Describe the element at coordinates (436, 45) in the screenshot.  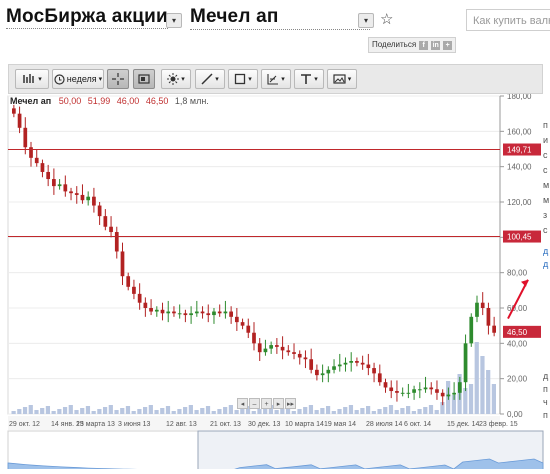
I see `linkedin-icon: in` at that location.